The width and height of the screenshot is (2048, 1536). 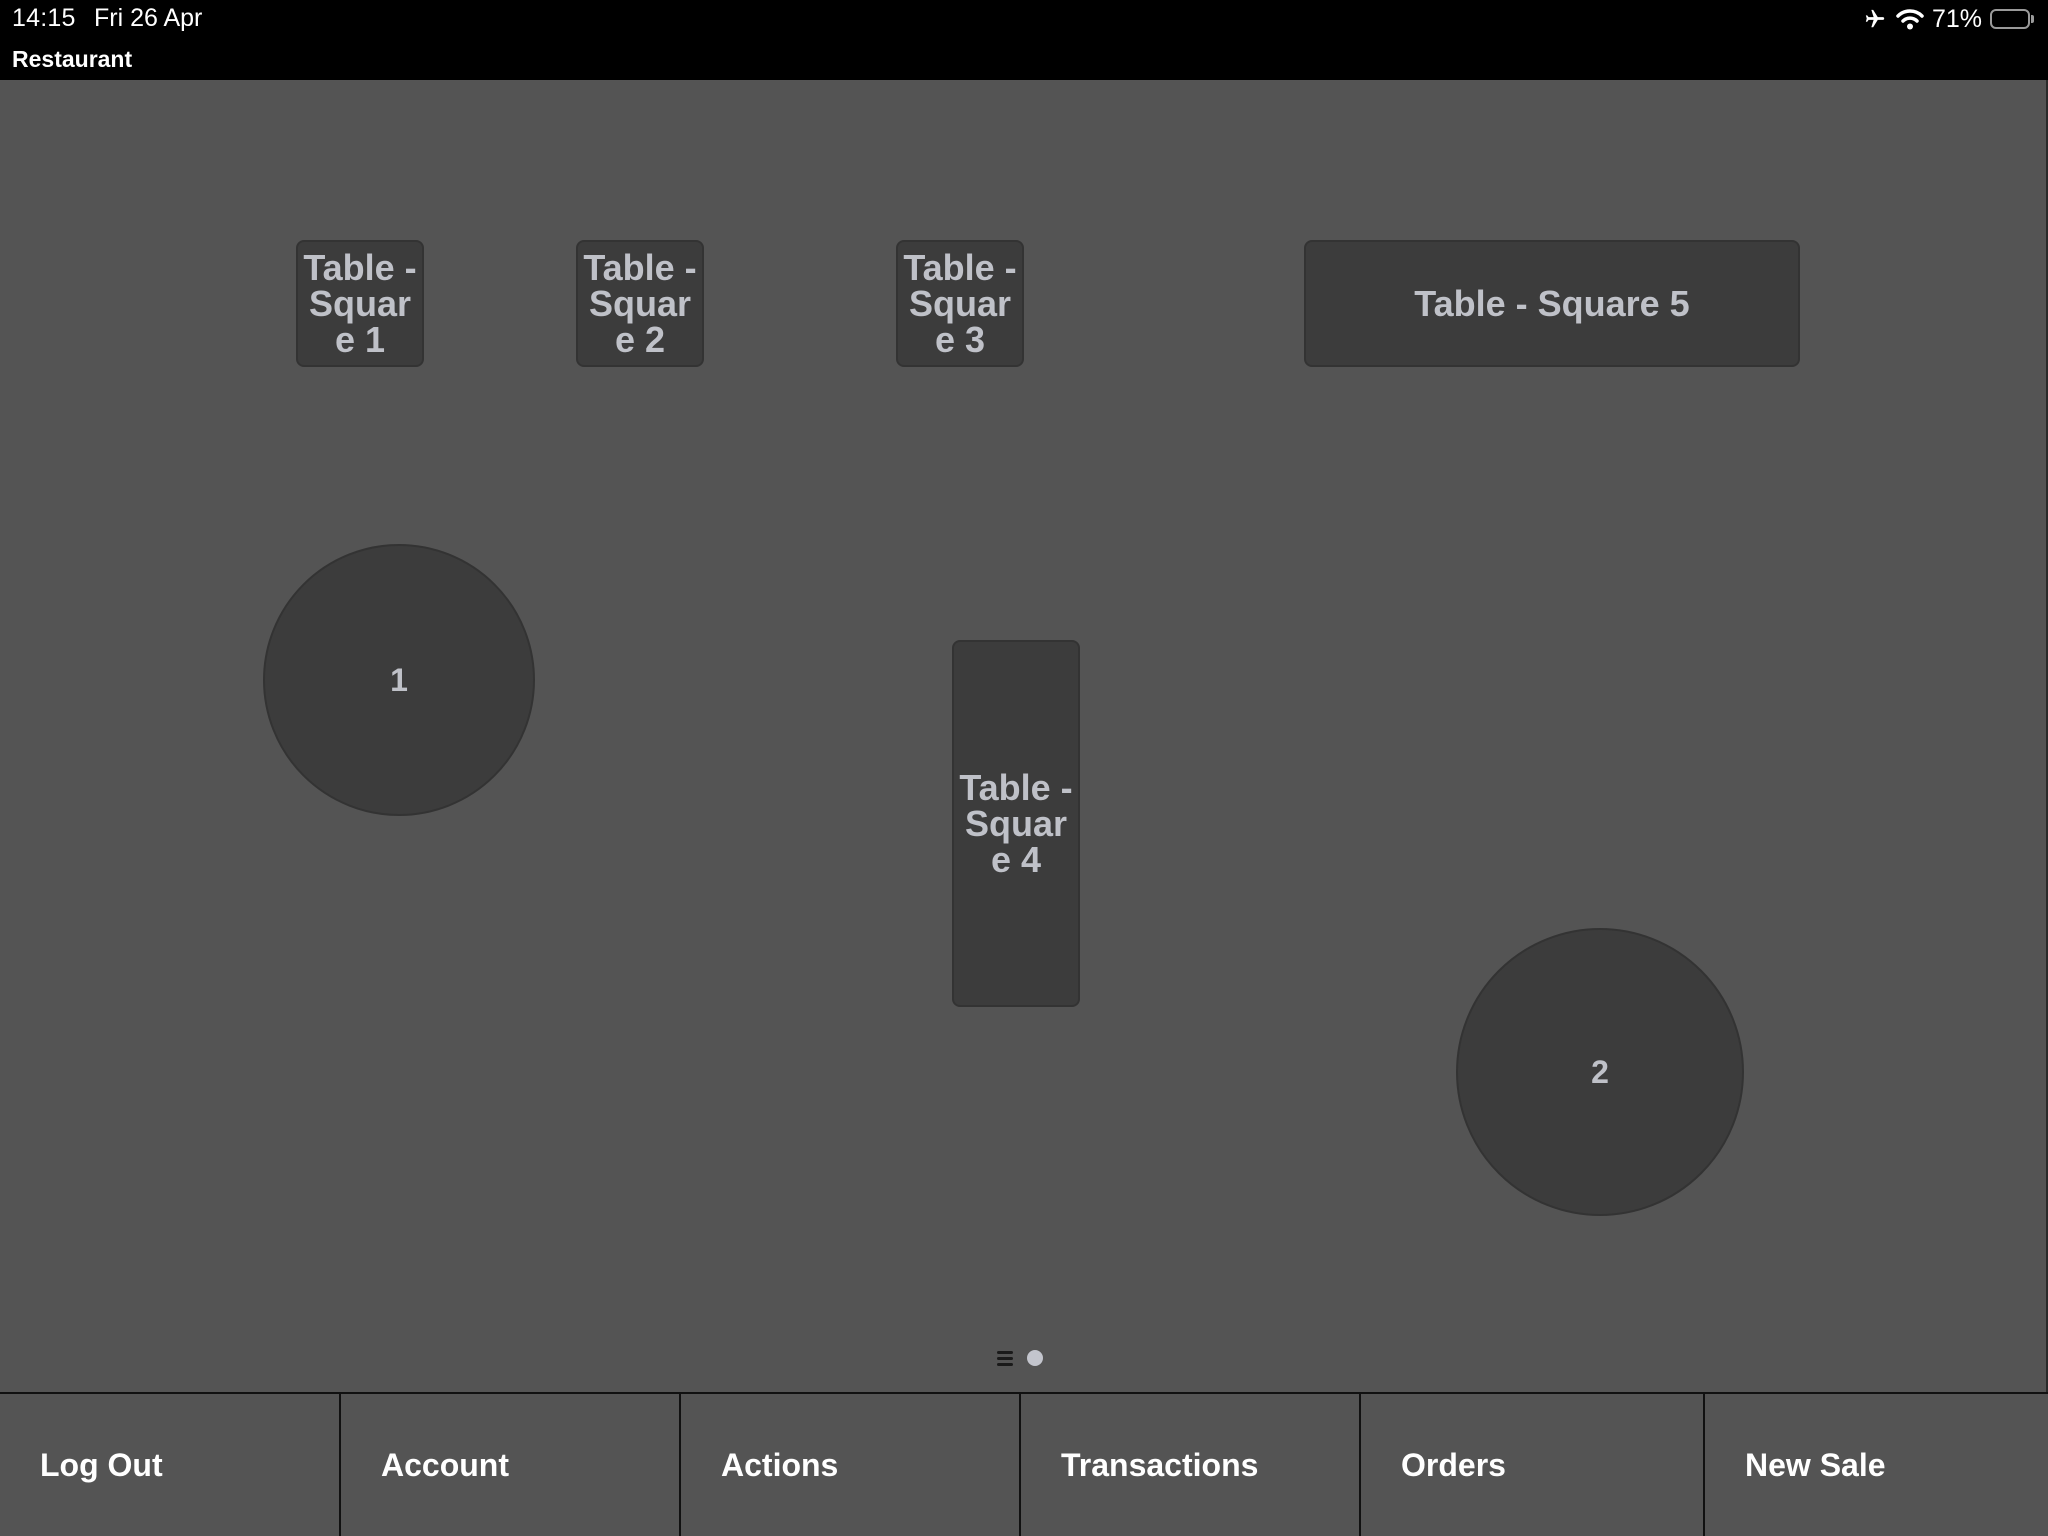 I want to click on table-label: Table - Square 4, so click(x=1016, y=823).